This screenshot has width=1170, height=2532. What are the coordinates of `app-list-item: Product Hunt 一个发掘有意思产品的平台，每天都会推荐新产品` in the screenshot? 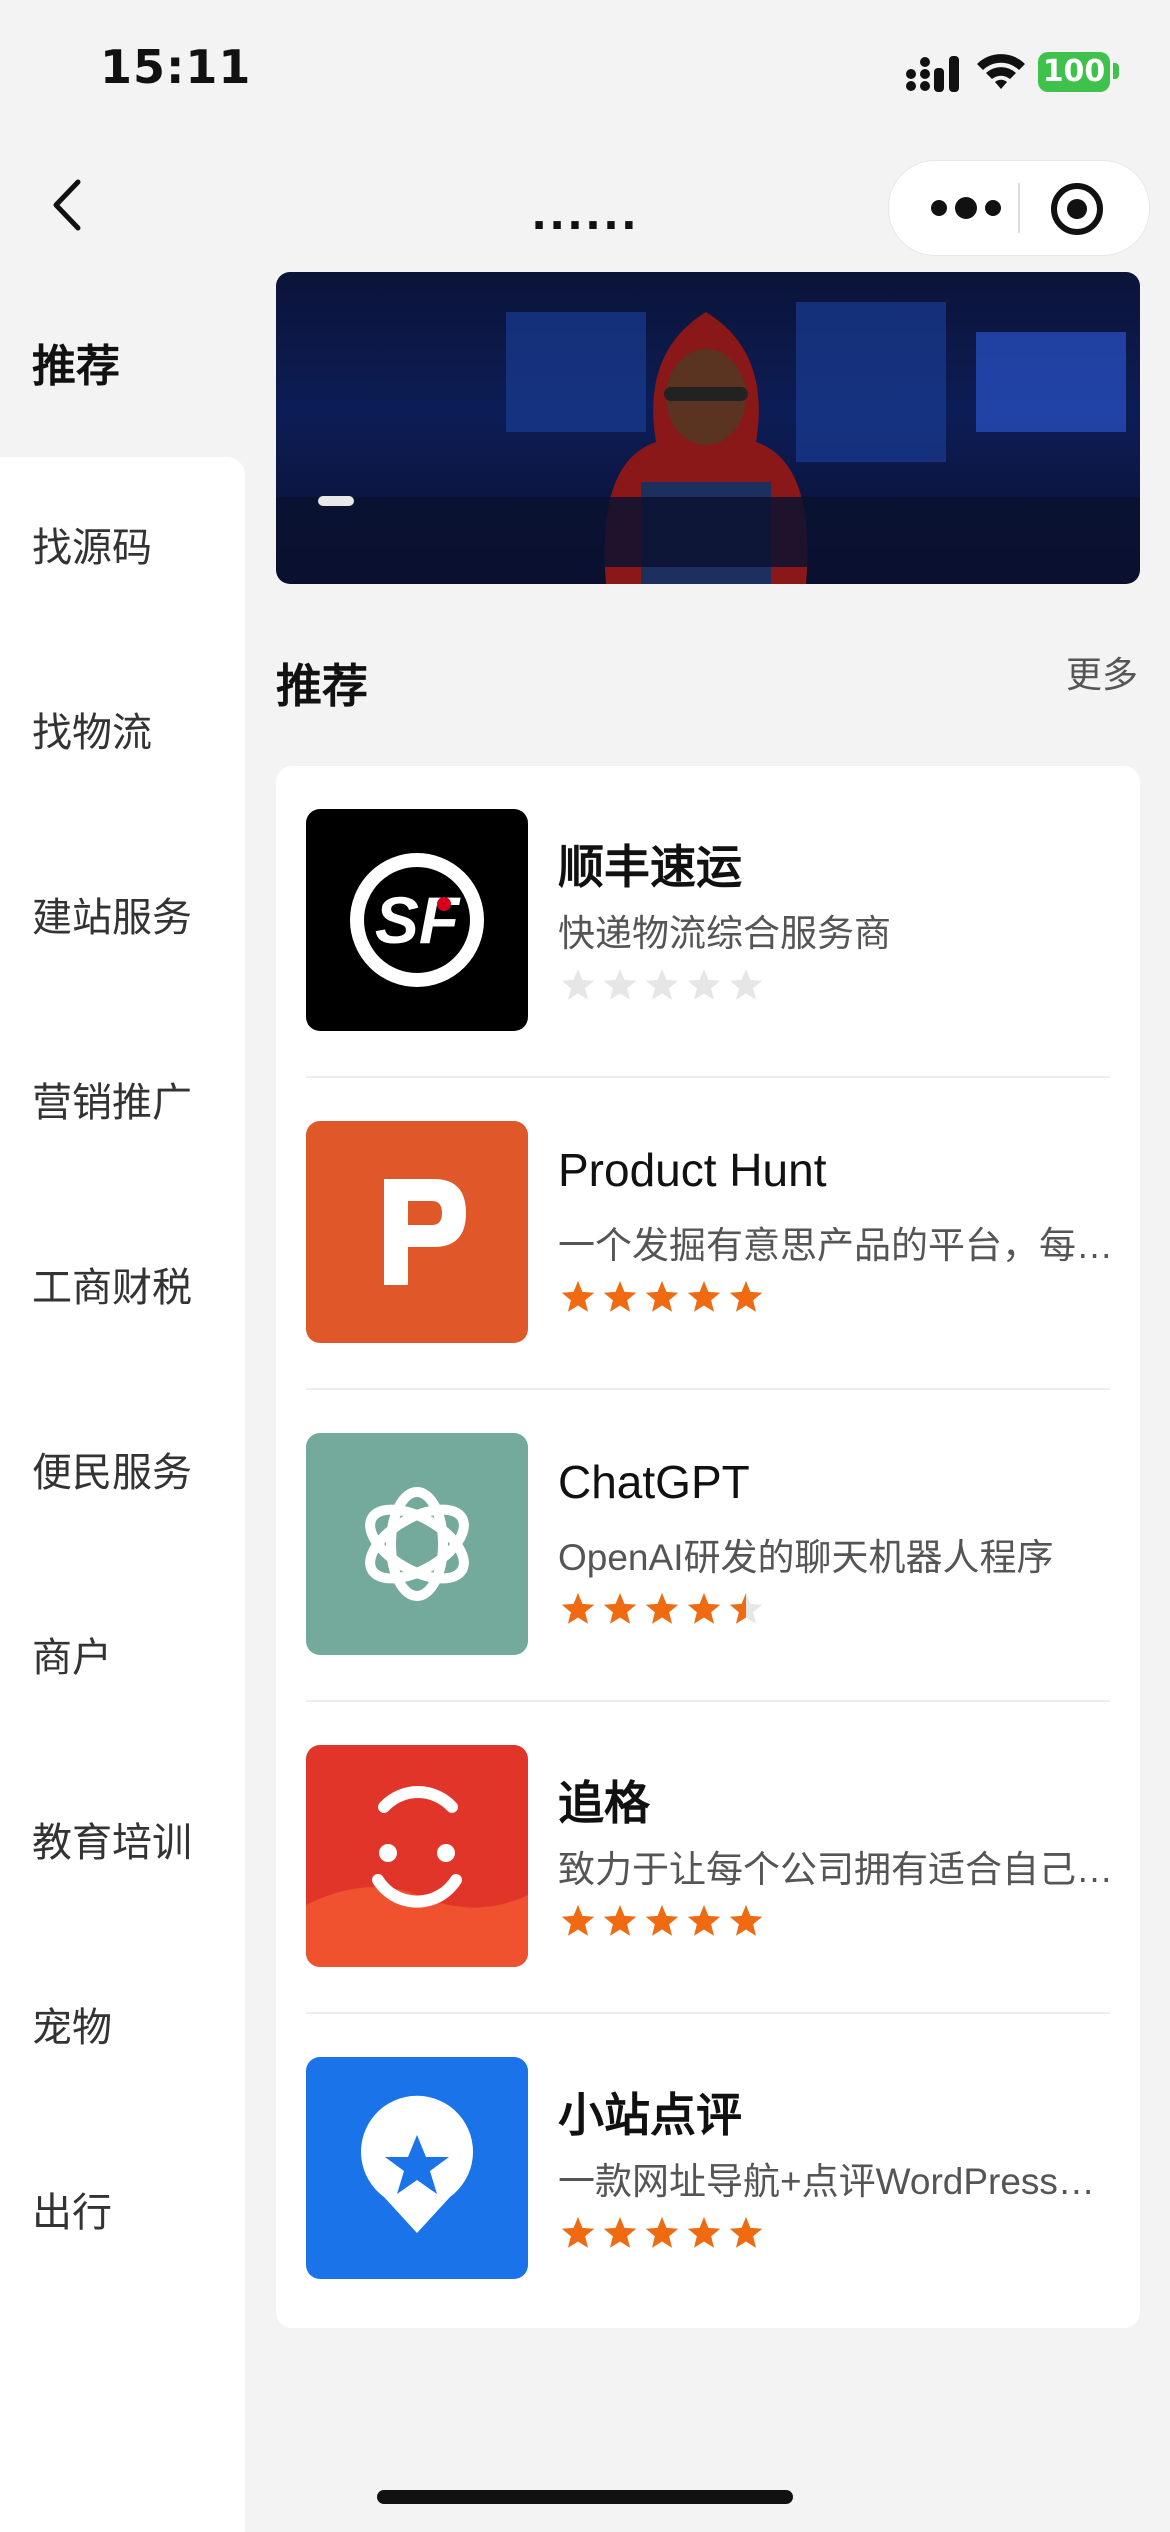 It's located at (712, 1234).